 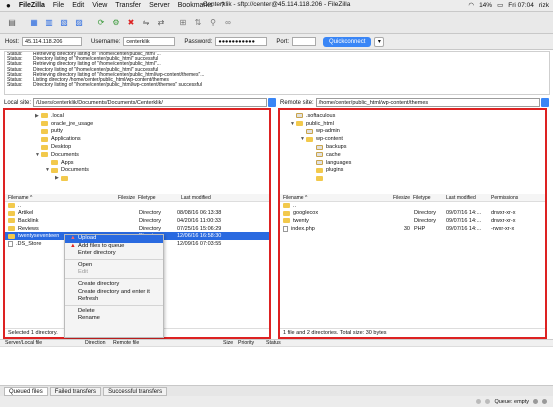 I want to click on tree-node: languages, so click(x=412, y=163).